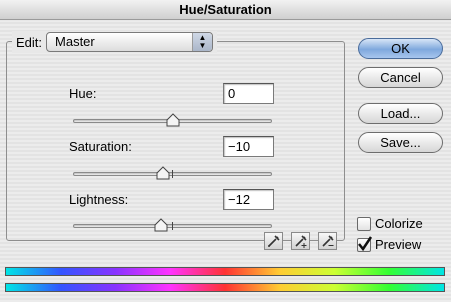 Image resolution: width=451 pixels, height=302 pixels. I want to click on hue-input: 0, so click(248, 93).